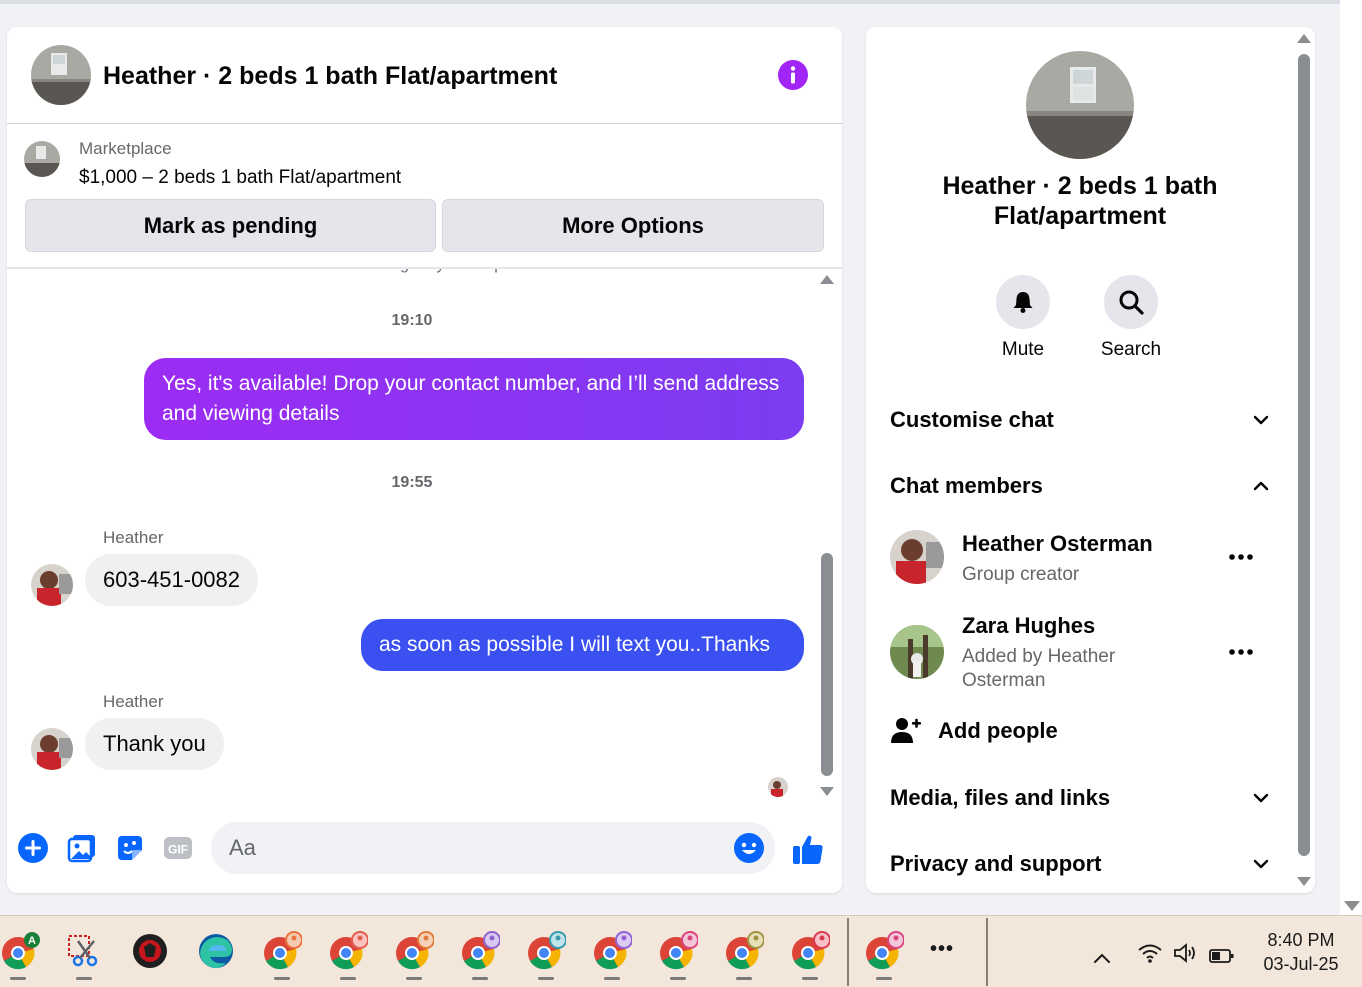 This screenshot has height=987, width=1362. What do you see at coordinates (1222, 956) in the screenshot?
I see `battery-icon` at bounding box center [1222, 956].